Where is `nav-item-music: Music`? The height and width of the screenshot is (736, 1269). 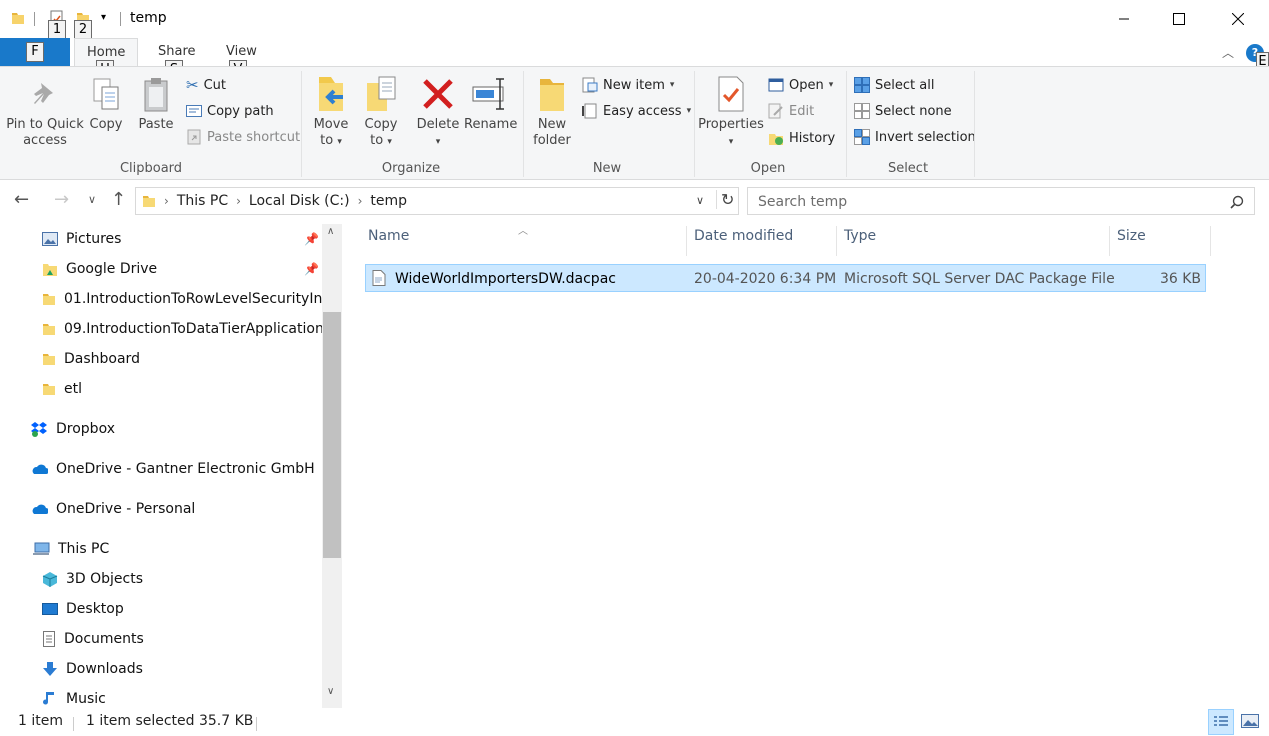
nav-item-music: Music is located at coordinates (74, 696).